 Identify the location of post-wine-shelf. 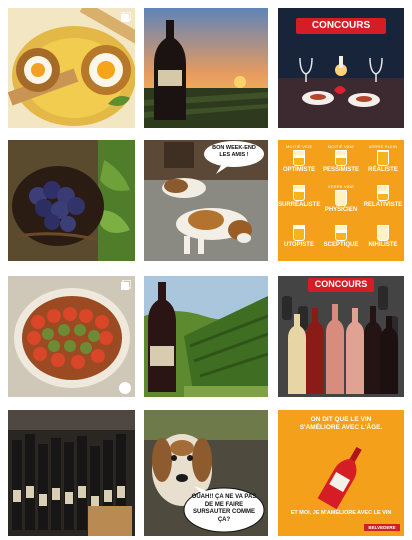
(71, 473).